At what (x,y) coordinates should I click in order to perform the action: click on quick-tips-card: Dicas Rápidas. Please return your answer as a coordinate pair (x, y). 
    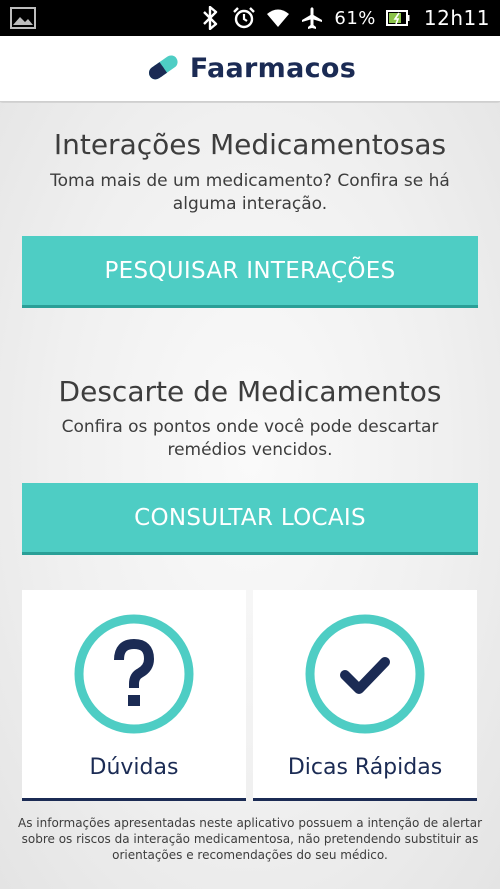
    Looking at the image, I should click on (365, 695).